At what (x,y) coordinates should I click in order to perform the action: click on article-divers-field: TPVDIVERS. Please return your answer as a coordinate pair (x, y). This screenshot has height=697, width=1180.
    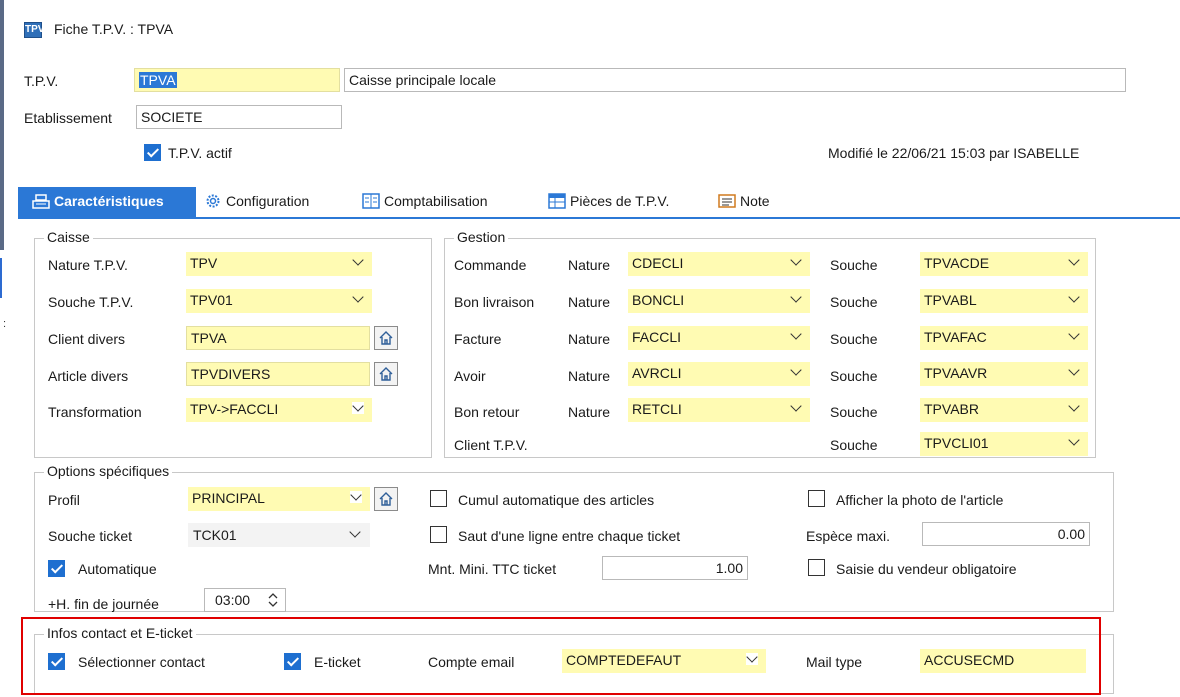
    Looking at the image, I should click on (278, 374).